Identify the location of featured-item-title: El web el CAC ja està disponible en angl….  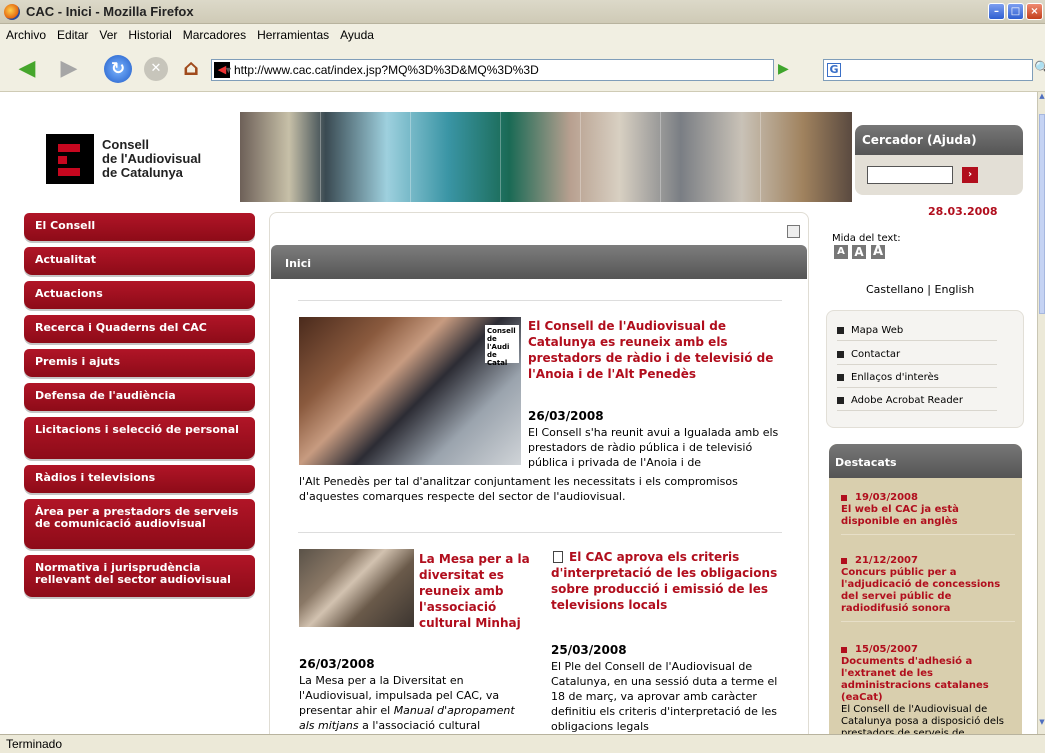
(928, 516).